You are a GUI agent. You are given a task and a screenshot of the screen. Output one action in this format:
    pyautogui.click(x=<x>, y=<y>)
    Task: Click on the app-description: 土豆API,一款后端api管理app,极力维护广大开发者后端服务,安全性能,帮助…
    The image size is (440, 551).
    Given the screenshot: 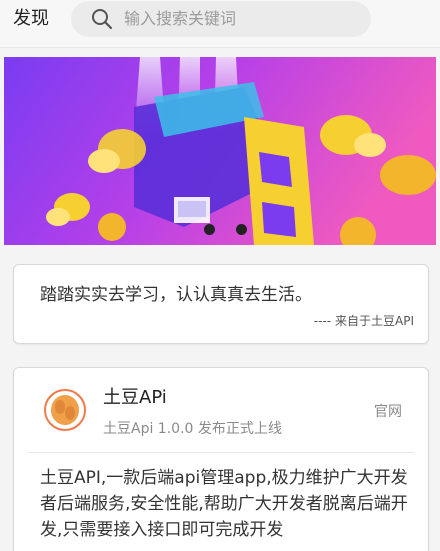 What is the action you would take?
    pyautogui.click(x=224, y=504)
    